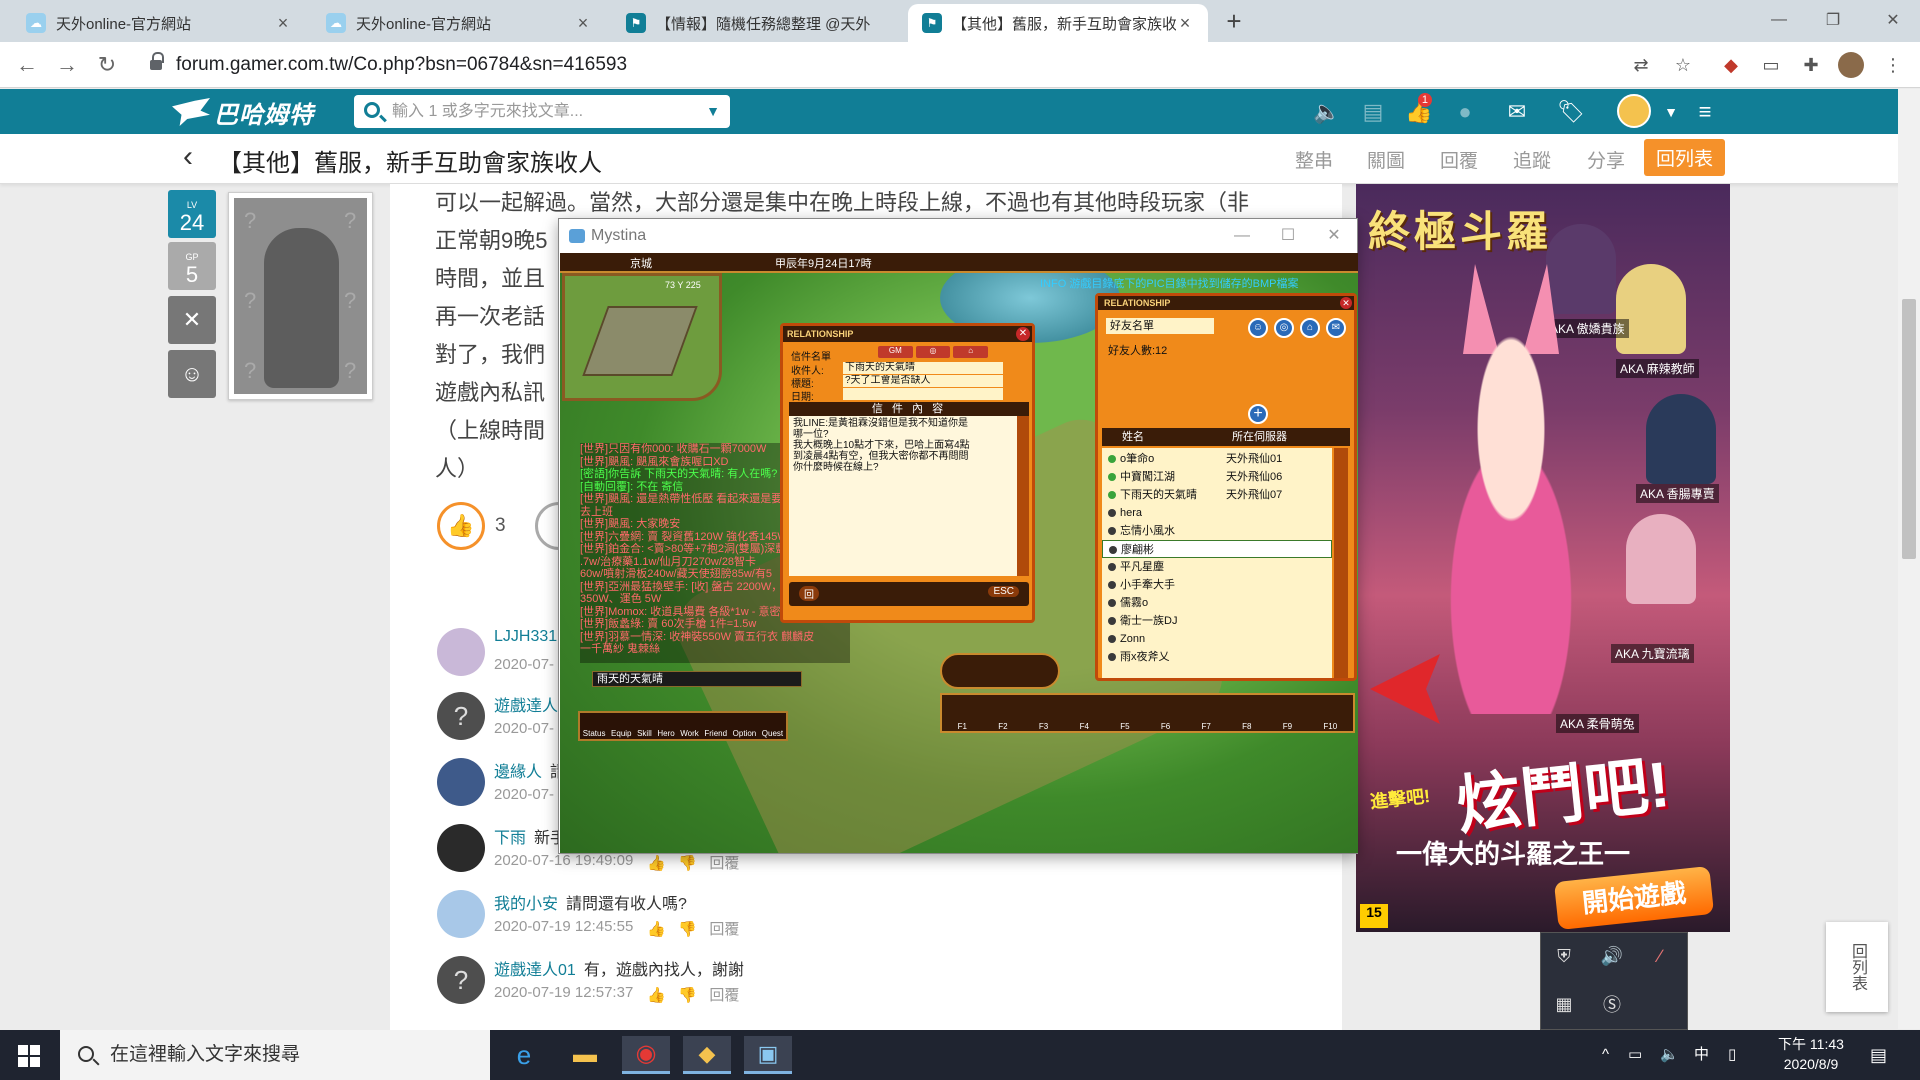 This screenshot has height=1080, width=1920. I want to click on bookmark-star-icon: ☆, so click(1683, 65).